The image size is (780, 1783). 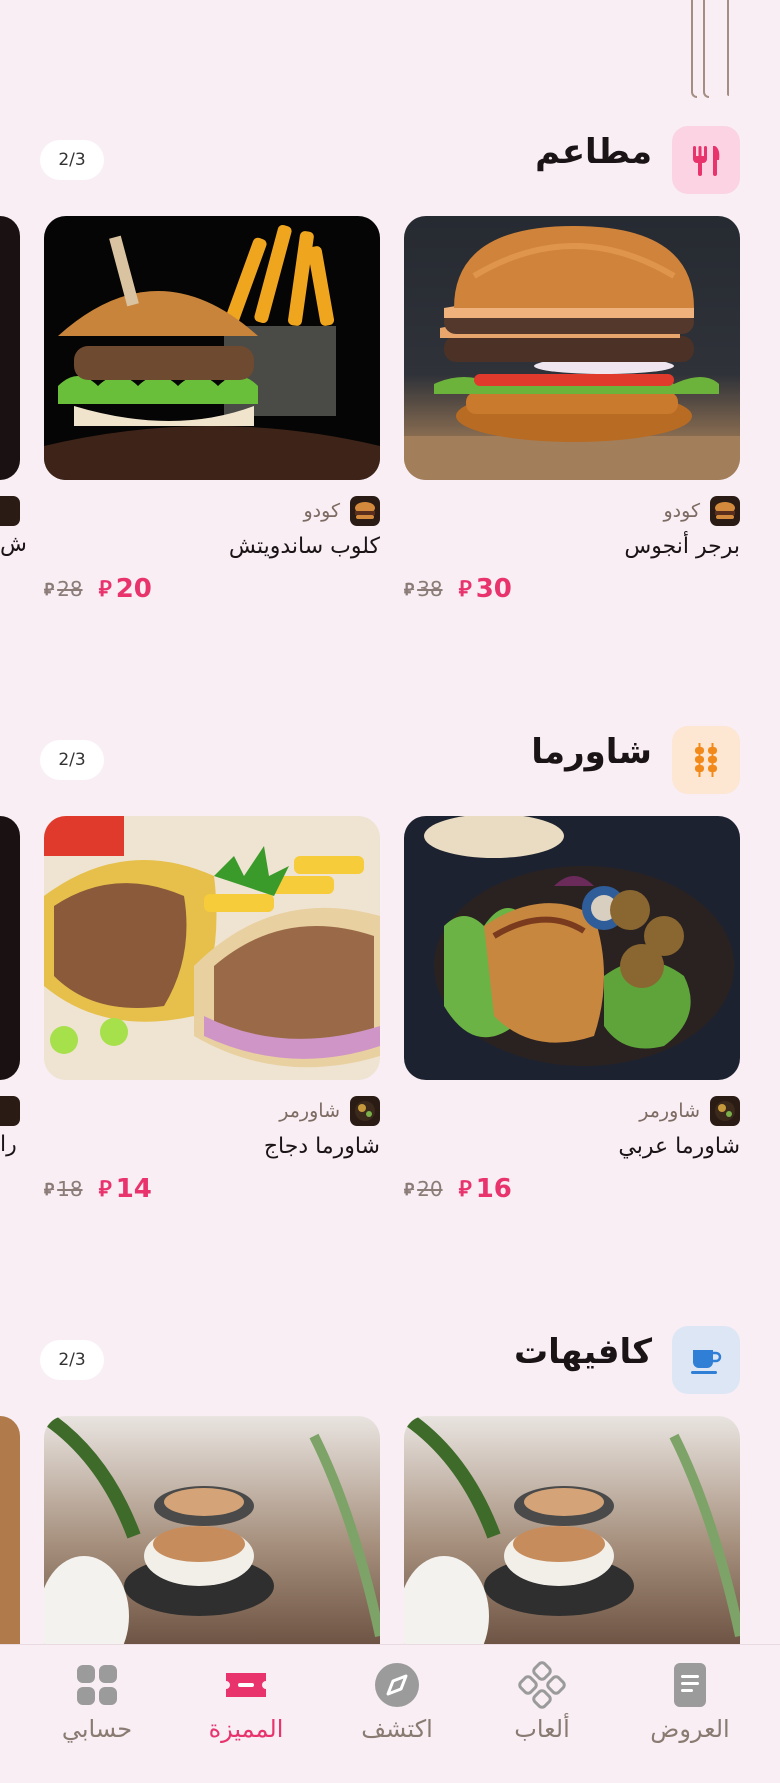 What do you see at coordinates (690, 1729) in the screenshot?
I see `nav-label: العروض` at bounding box center [690, 1729].